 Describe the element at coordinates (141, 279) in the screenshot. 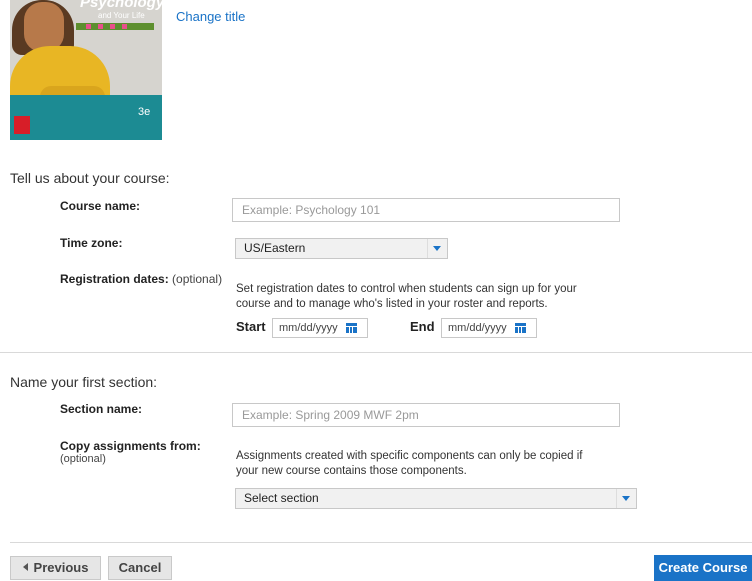

I see `registration-dates-label: Registration dates: (optional)` at that location.